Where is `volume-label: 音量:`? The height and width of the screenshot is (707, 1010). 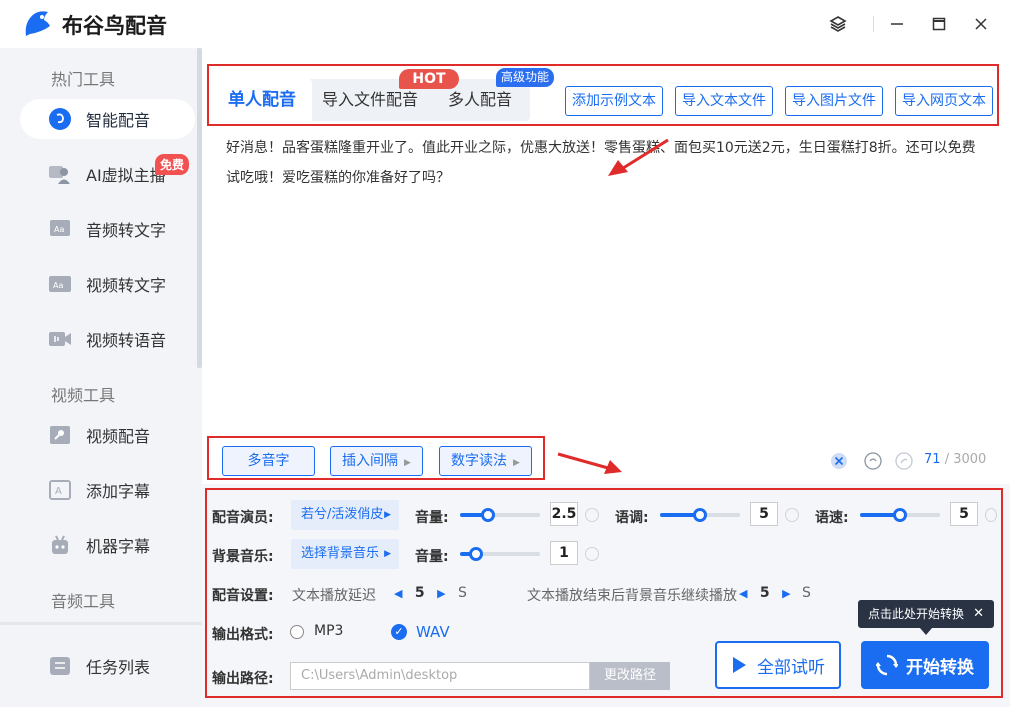 volume-label: 音量: is located at coordinates (432, 518).